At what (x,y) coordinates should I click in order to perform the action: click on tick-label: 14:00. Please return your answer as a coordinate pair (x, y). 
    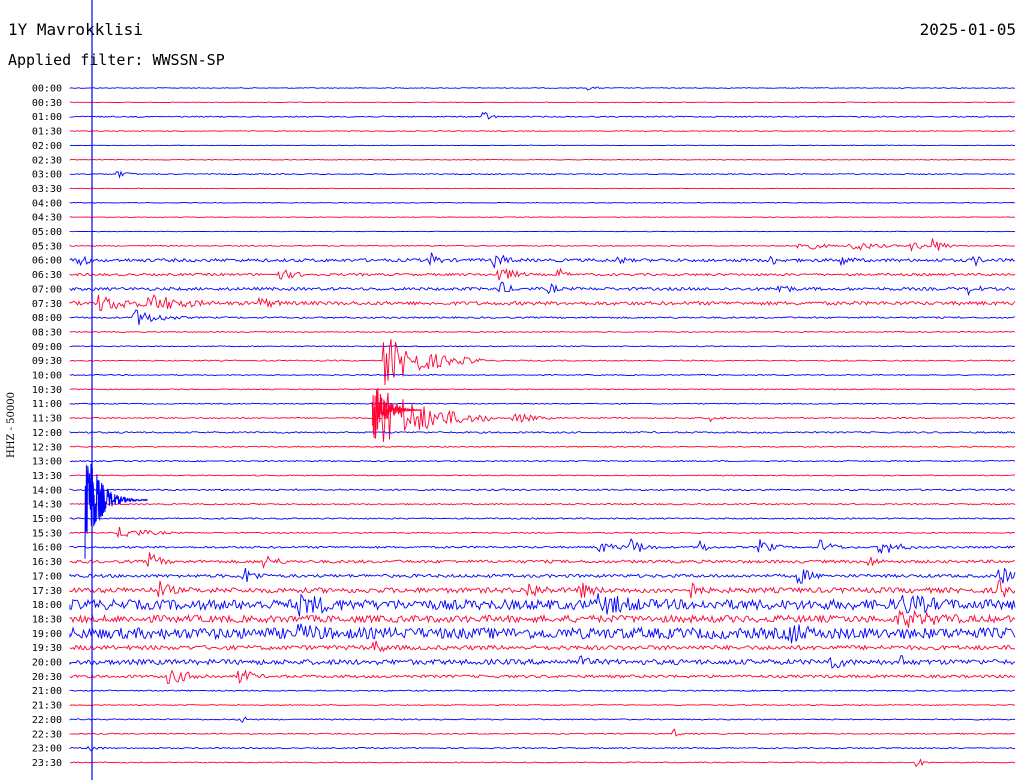
    Looking at the image, I should click on (47, 490).